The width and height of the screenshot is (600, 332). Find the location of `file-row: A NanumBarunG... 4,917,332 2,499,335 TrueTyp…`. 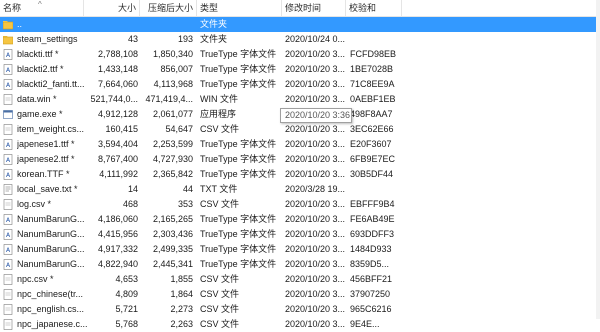

file-row: A NanumBarunG... 4,917,332 2,499,335 TrueTyp… is located at coordinates (300, 249).